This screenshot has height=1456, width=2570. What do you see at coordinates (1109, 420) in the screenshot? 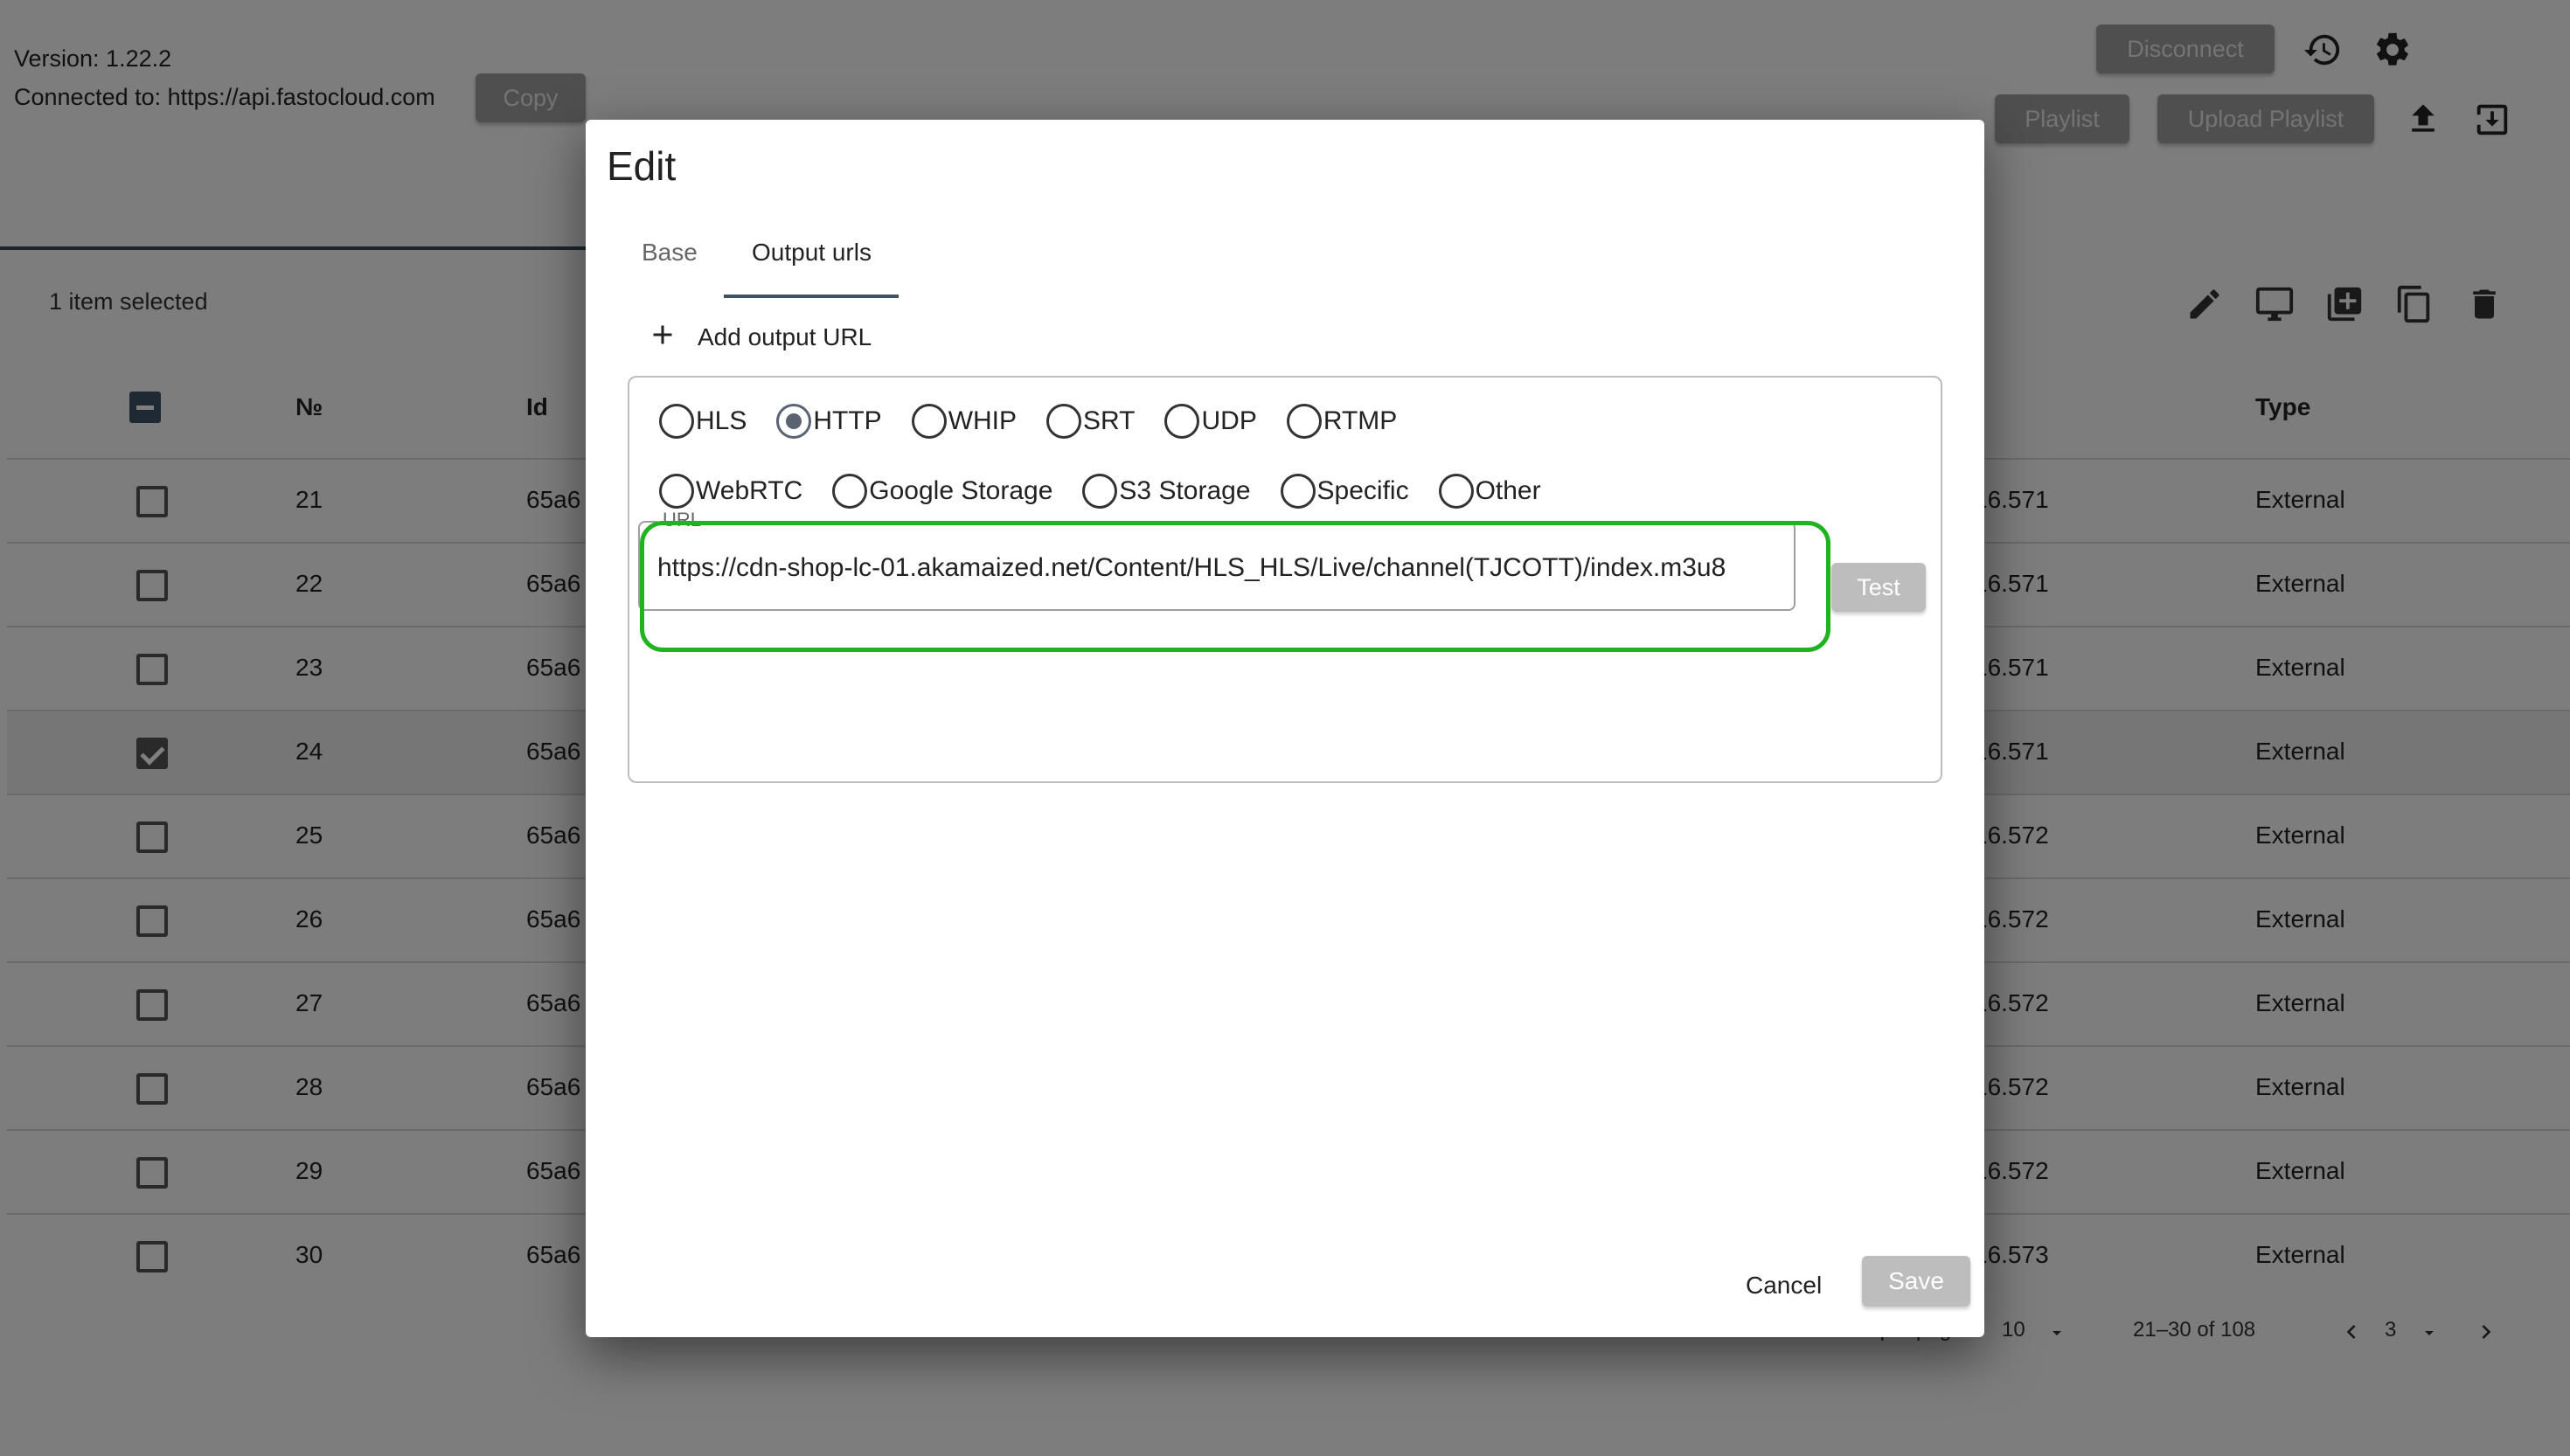
I see `radio-label: SRT` at bounding box center [1109, 420].